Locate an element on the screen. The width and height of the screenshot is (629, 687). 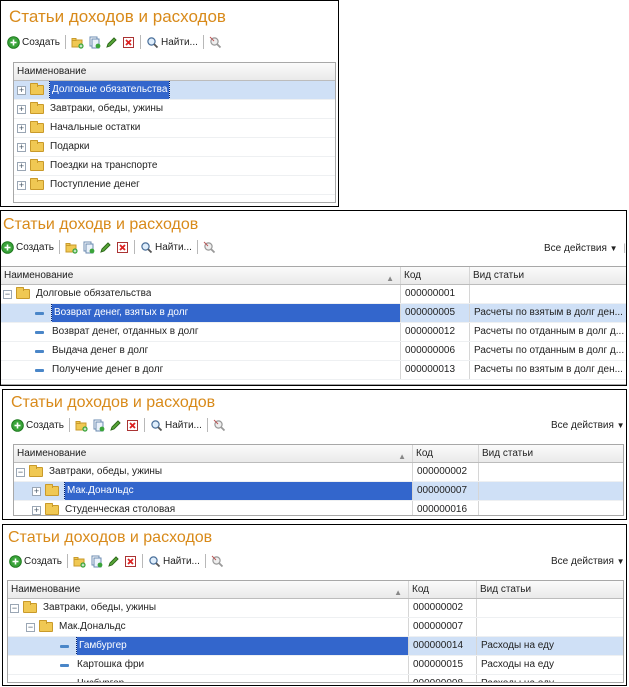
all-actions-menu: Все действия ▼ | ( is located at coordinates (585, 248).